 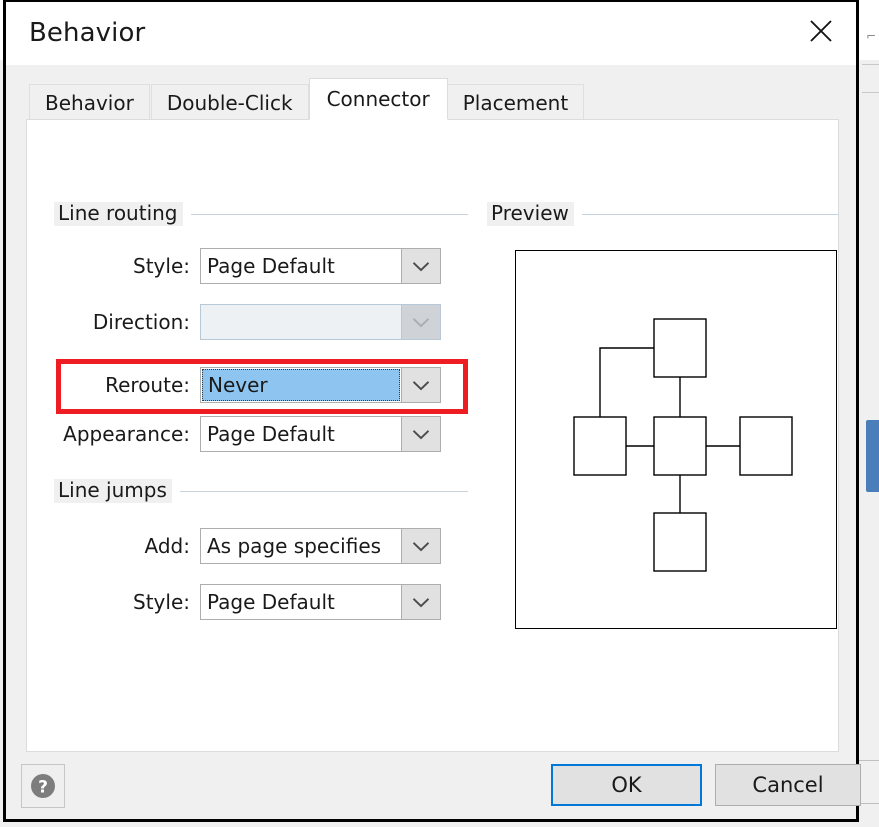 I want to click on close-icon, so click(x=821, y=31).